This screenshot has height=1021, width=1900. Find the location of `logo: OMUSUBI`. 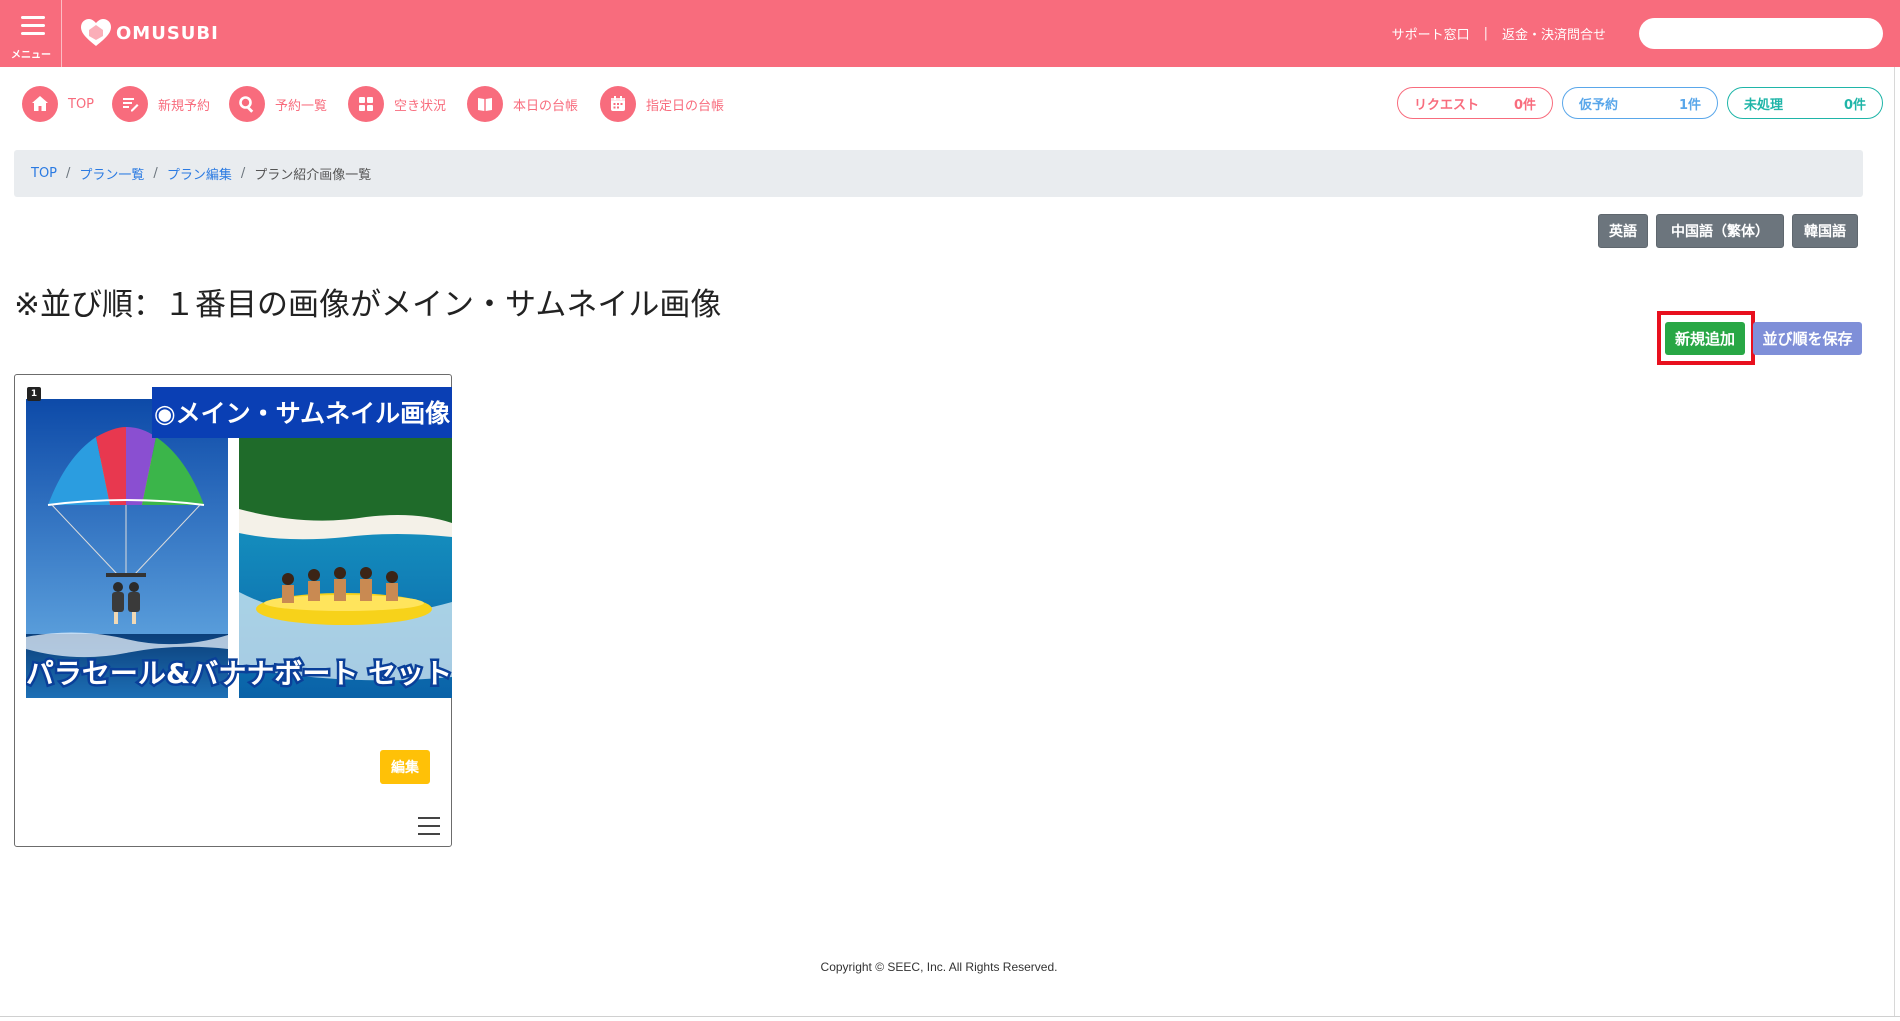

logo: OMUSUBI is located at coordinates (149, 33).